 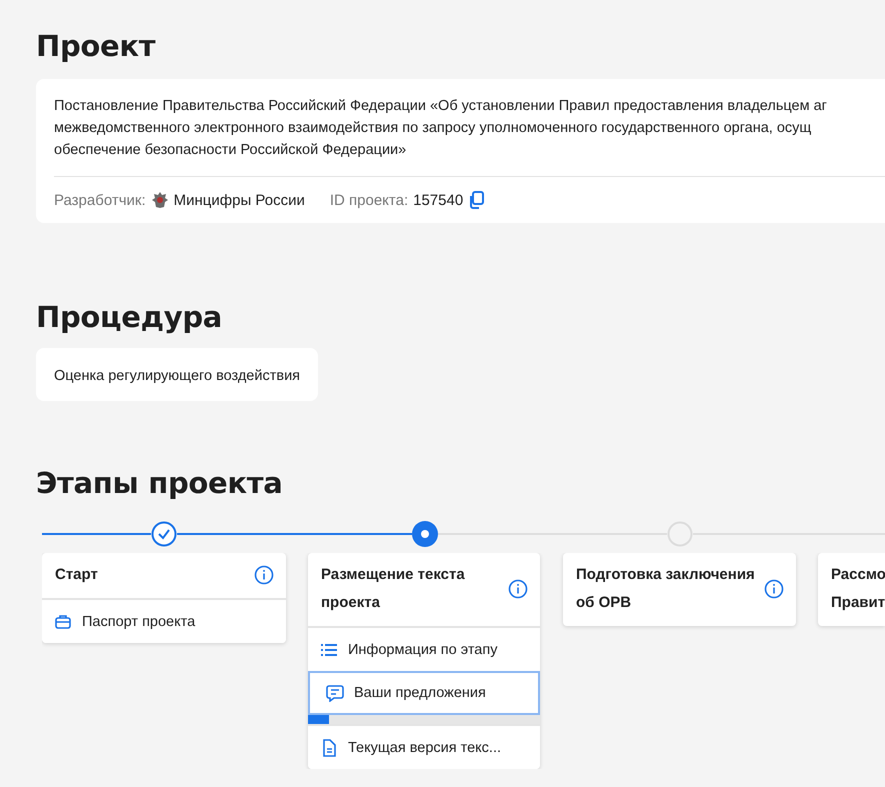 What do you see at coordinates (424, 693) in the screenshot?
I see `stage-link: Ваши предложения` at bounding box center [424, 693].